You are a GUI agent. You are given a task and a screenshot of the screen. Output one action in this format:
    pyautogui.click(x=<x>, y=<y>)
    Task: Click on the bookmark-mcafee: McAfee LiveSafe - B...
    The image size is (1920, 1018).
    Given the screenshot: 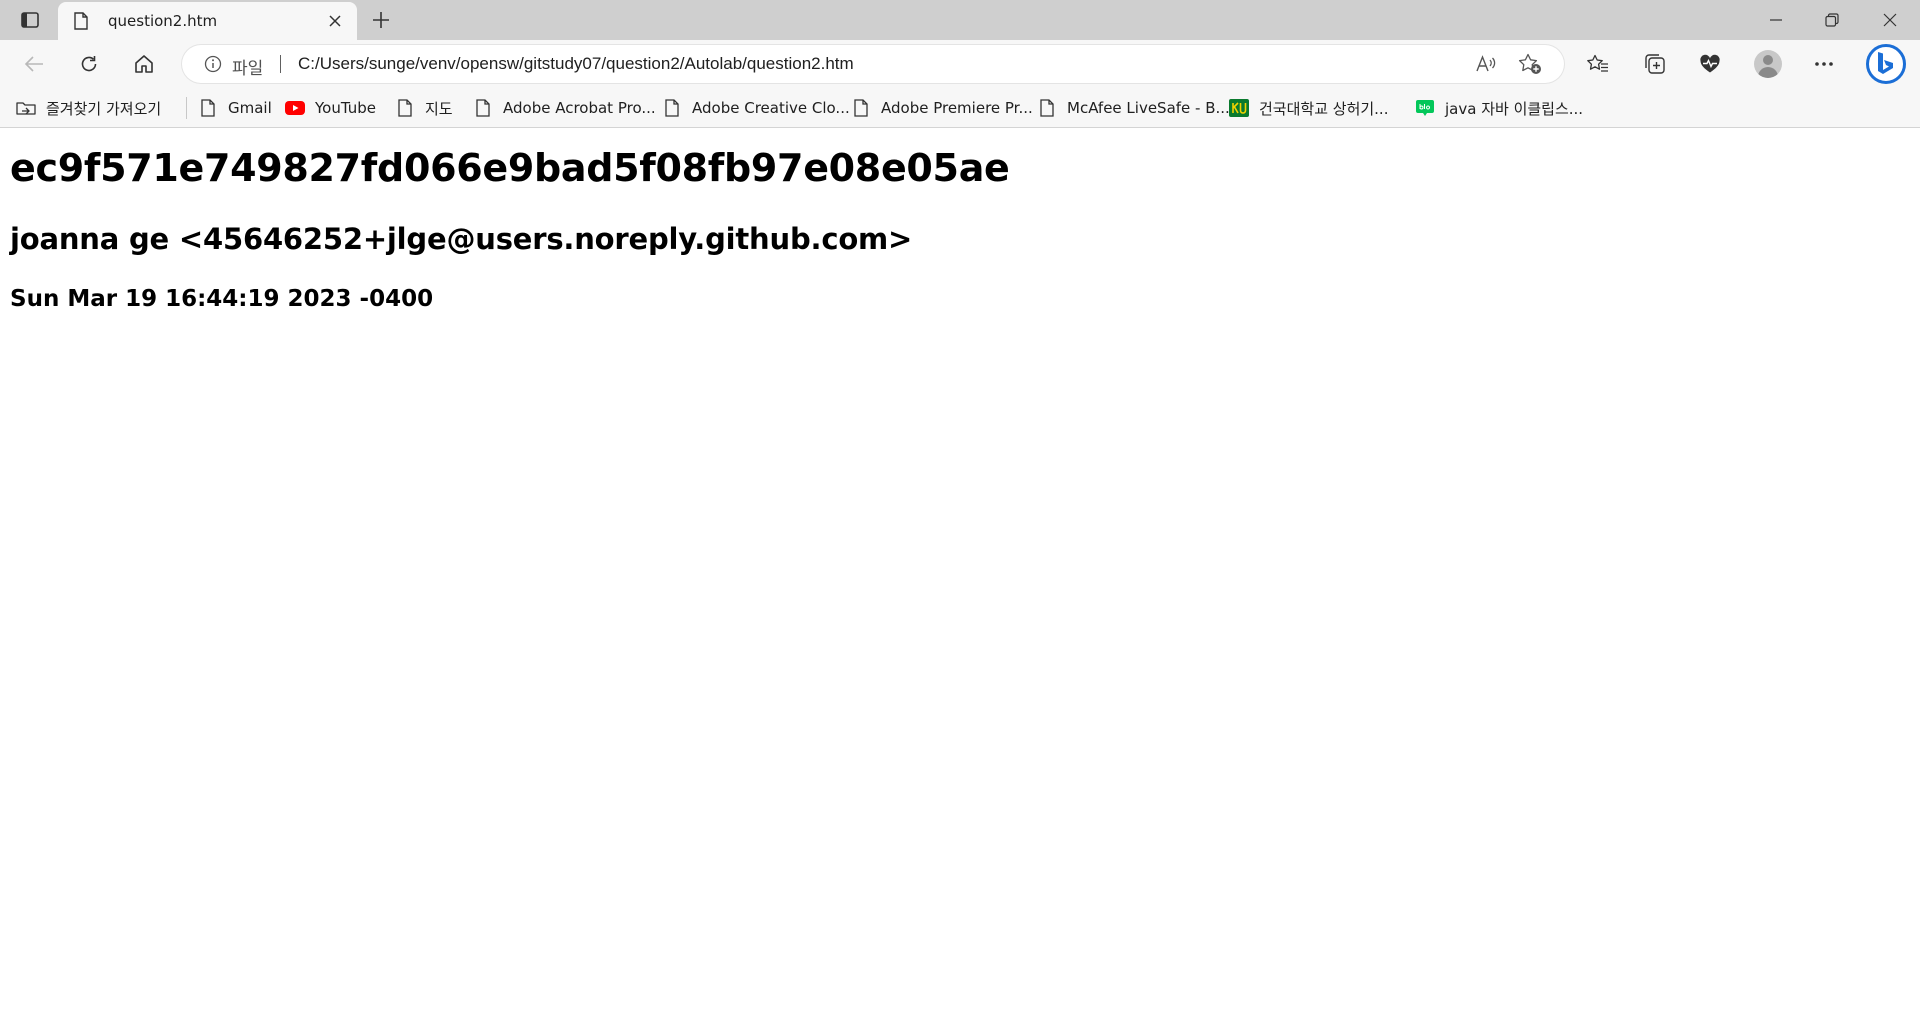 What is the action you would take?
    pyautogui.click(x=1133, y=108)
    